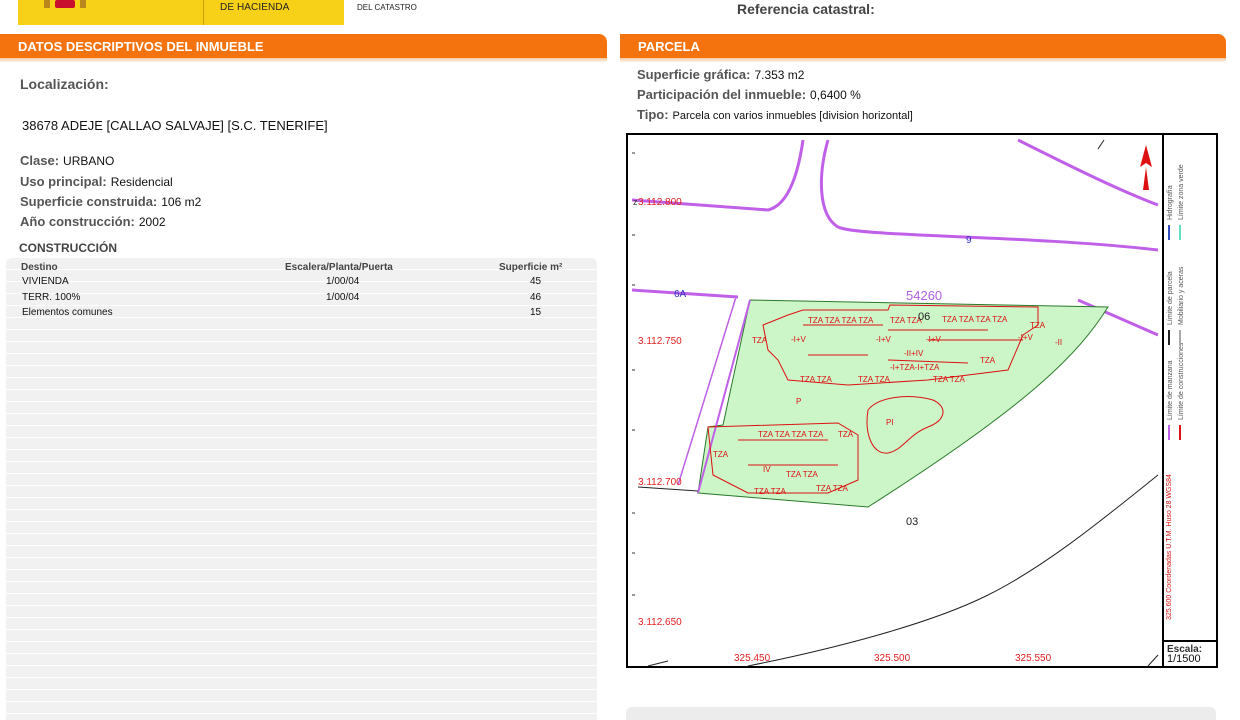 The width and height of the screenshot is (1240, 720). I want to click on datos-descriptivos-header: DATOS DESCRIPTIVOS DEL INMUEBLE, so click(303, 48).